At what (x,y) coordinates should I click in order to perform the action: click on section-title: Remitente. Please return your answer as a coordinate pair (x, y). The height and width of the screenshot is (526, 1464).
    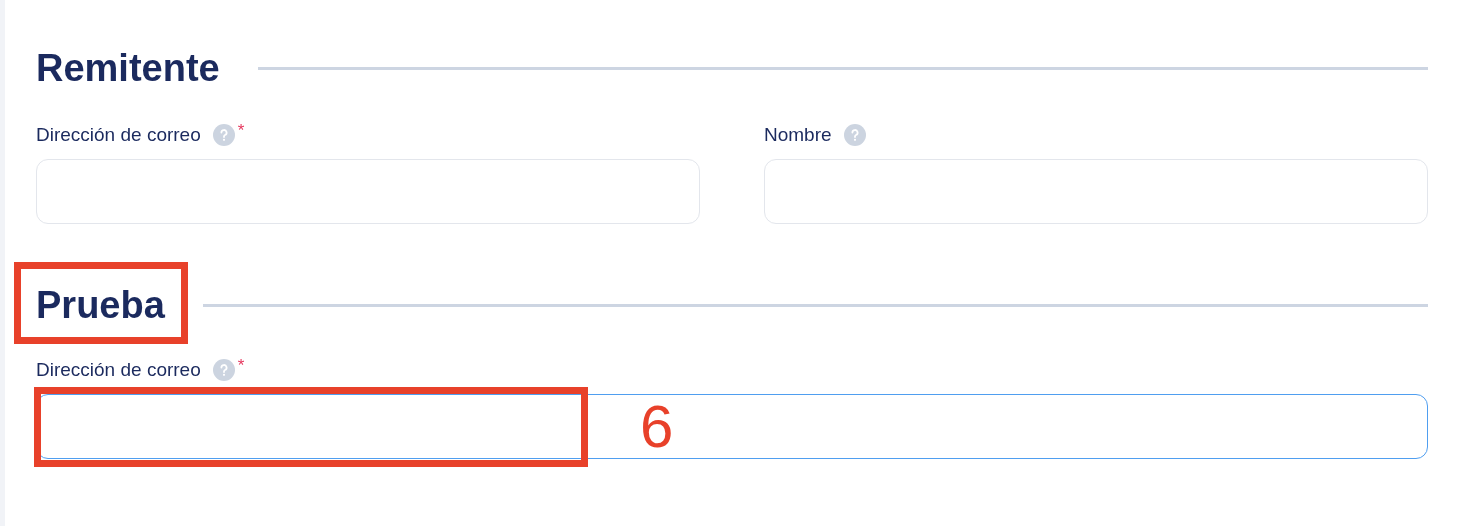
    Looking at the image, I should click on (128, 68).